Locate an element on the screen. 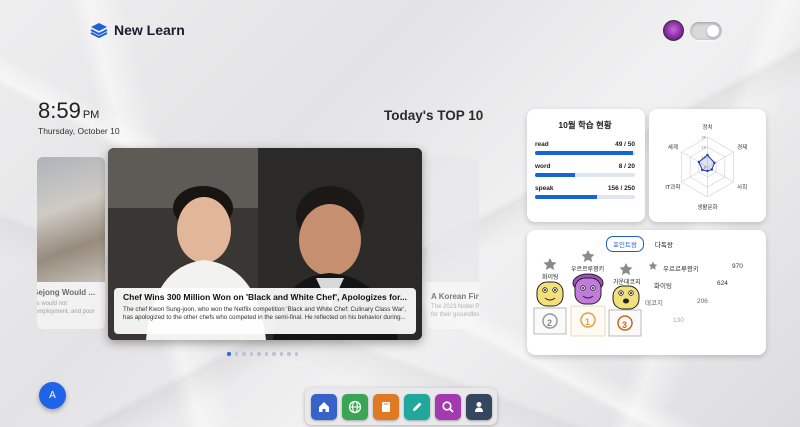 The image size is (800, 427). rank-list-points: 206 is located at coordinates (702, 301).